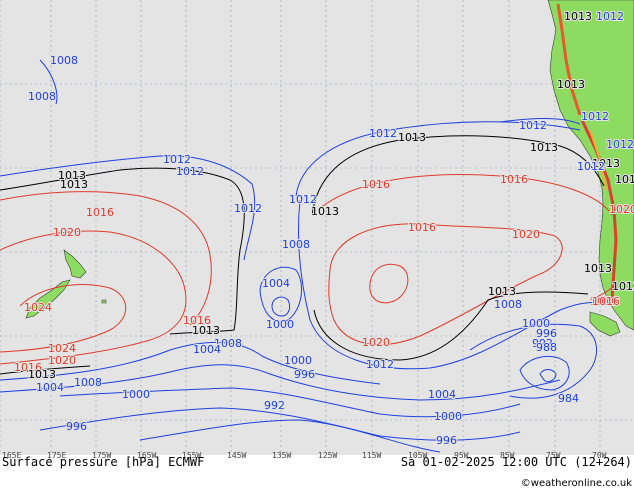  What do you see at coordinates (516, 462) in the screenshot?
I see `valid-time: Sa 01-02-2025 12:00 UTC (12+264)` at bounding box center [516, 462].